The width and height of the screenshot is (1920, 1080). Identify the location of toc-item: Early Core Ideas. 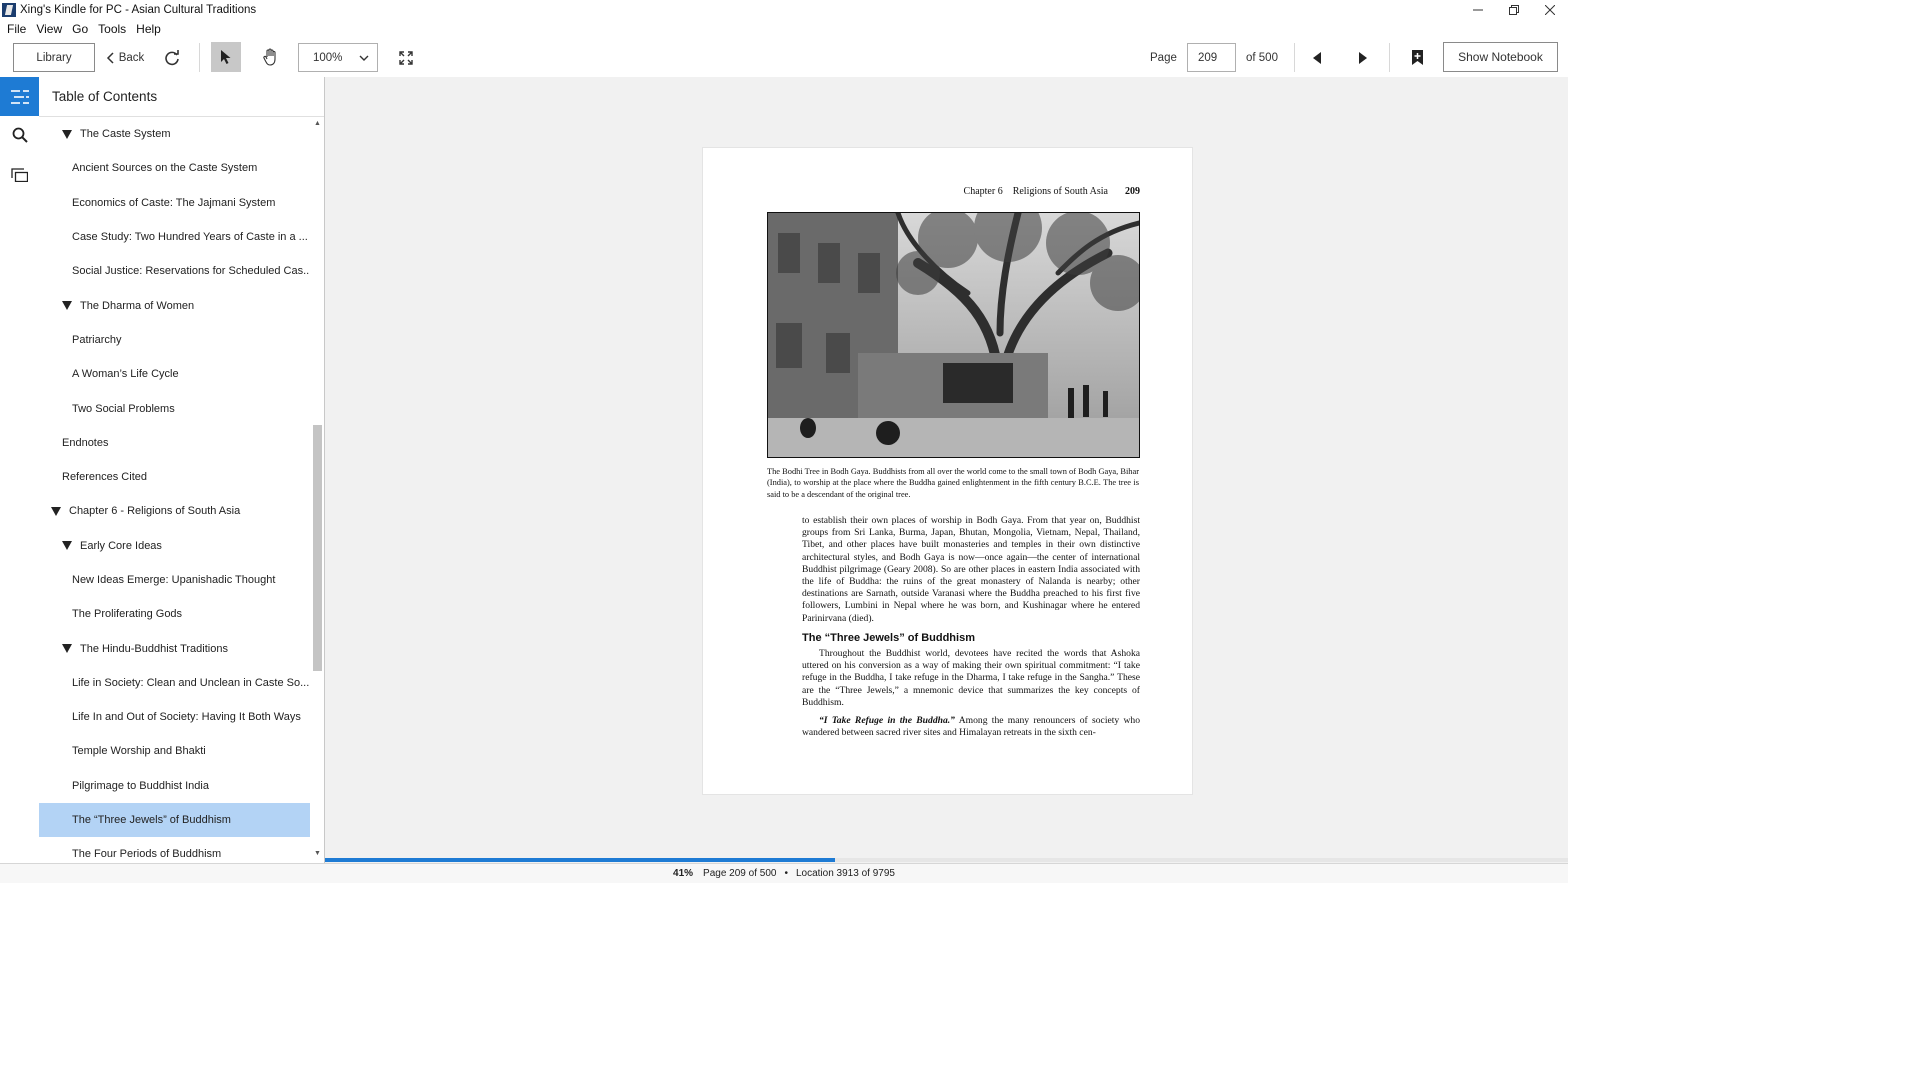
(174, 546).